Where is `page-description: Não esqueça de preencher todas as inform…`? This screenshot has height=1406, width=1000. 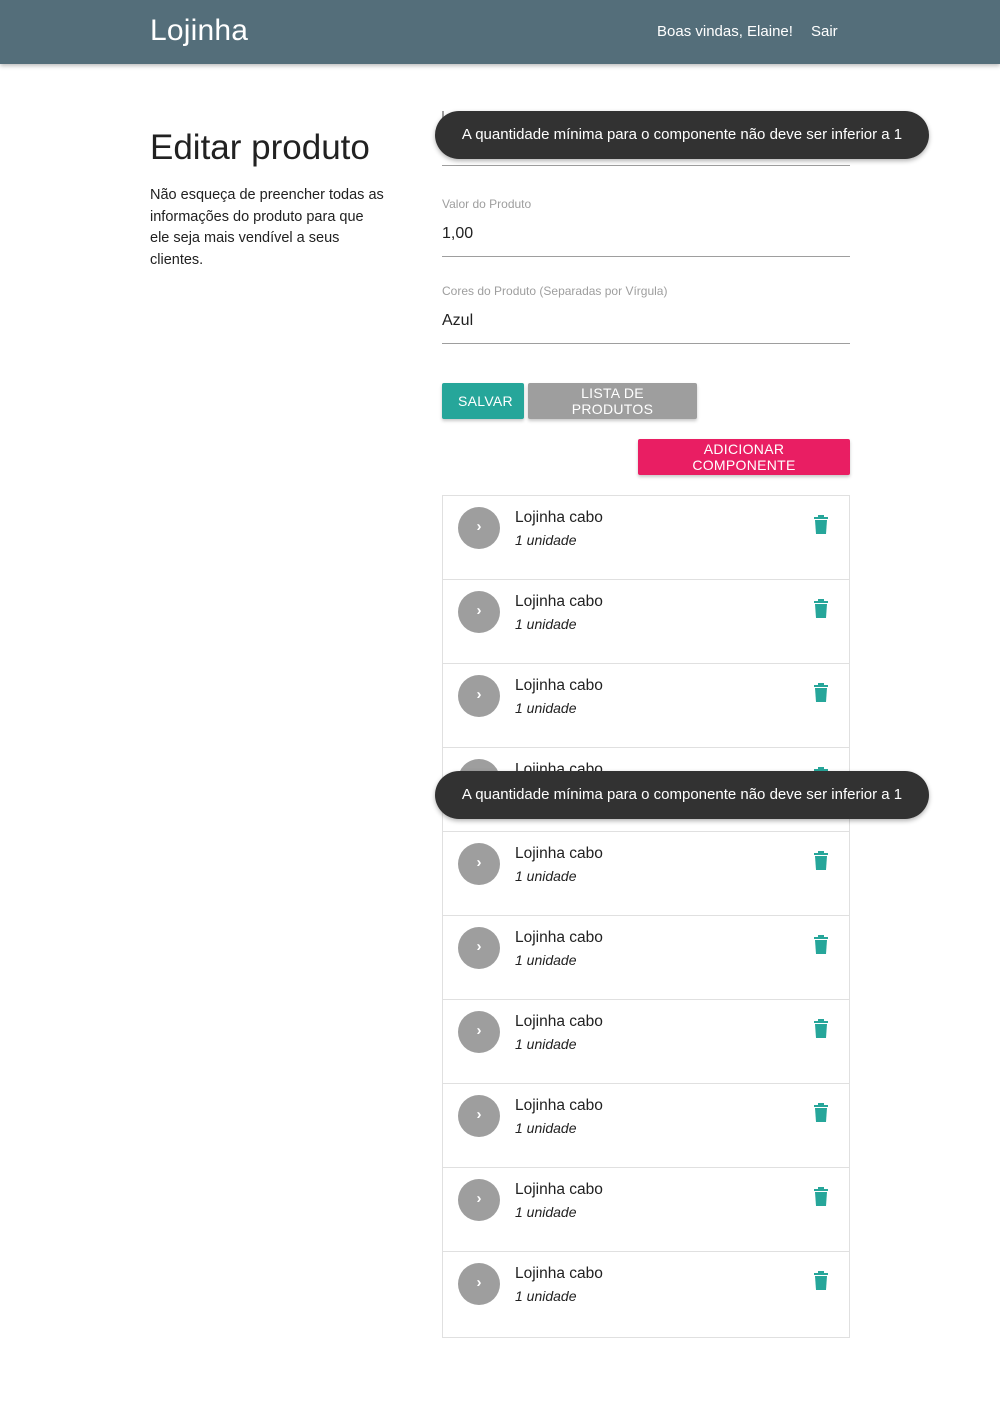 page-description: Não esqueça de preencher todas as inform… is located at coordinates (267, 228).